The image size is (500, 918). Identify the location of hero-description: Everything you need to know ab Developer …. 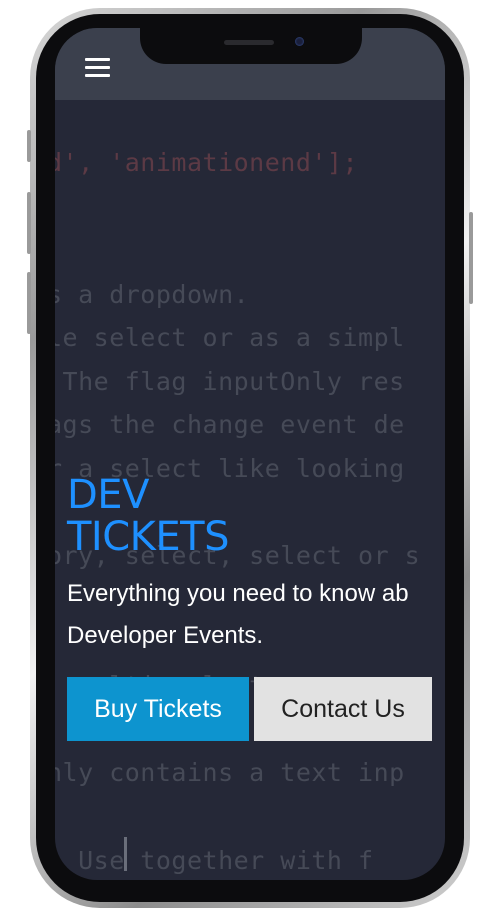
(256, 615).